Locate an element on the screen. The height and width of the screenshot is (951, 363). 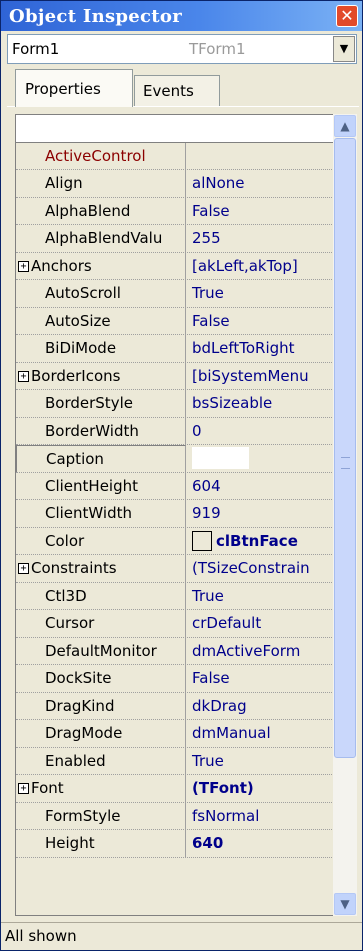
property-name: ActiveControl is located at coordinates (101, 156).